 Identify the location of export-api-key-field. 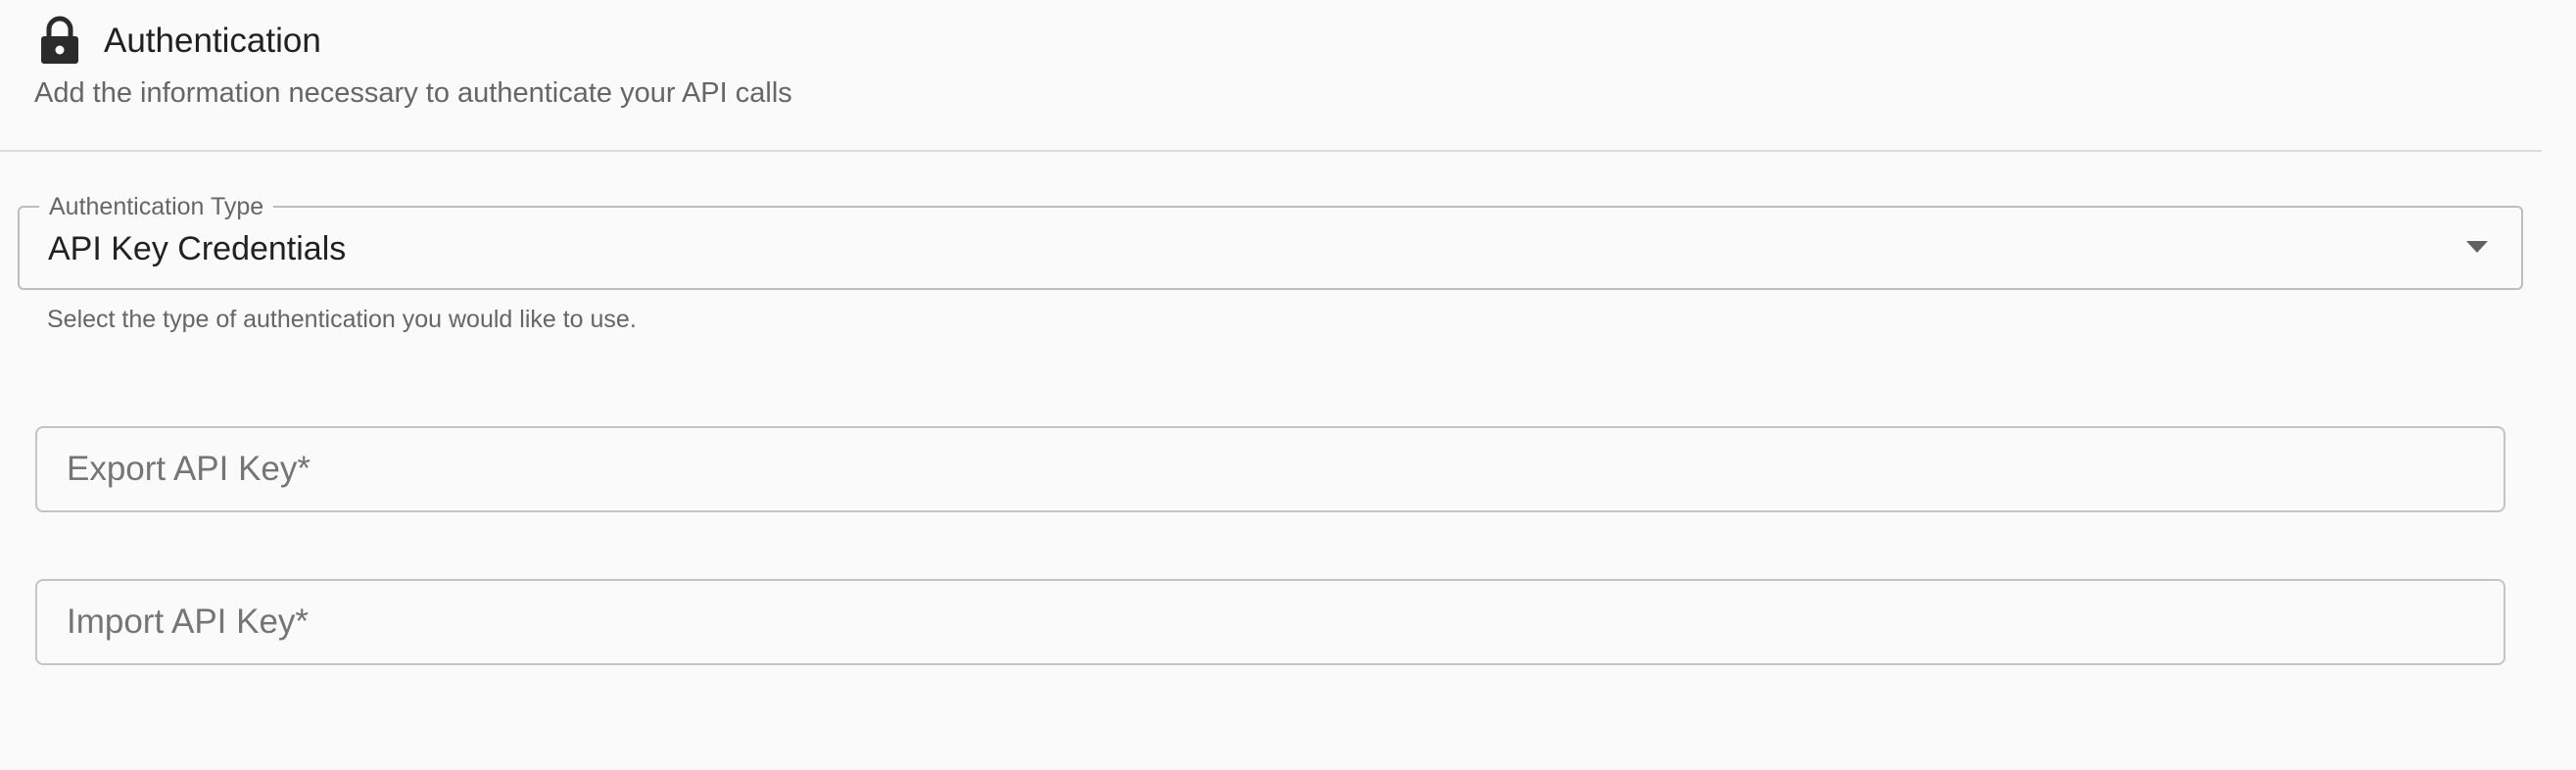
(1270, 469).